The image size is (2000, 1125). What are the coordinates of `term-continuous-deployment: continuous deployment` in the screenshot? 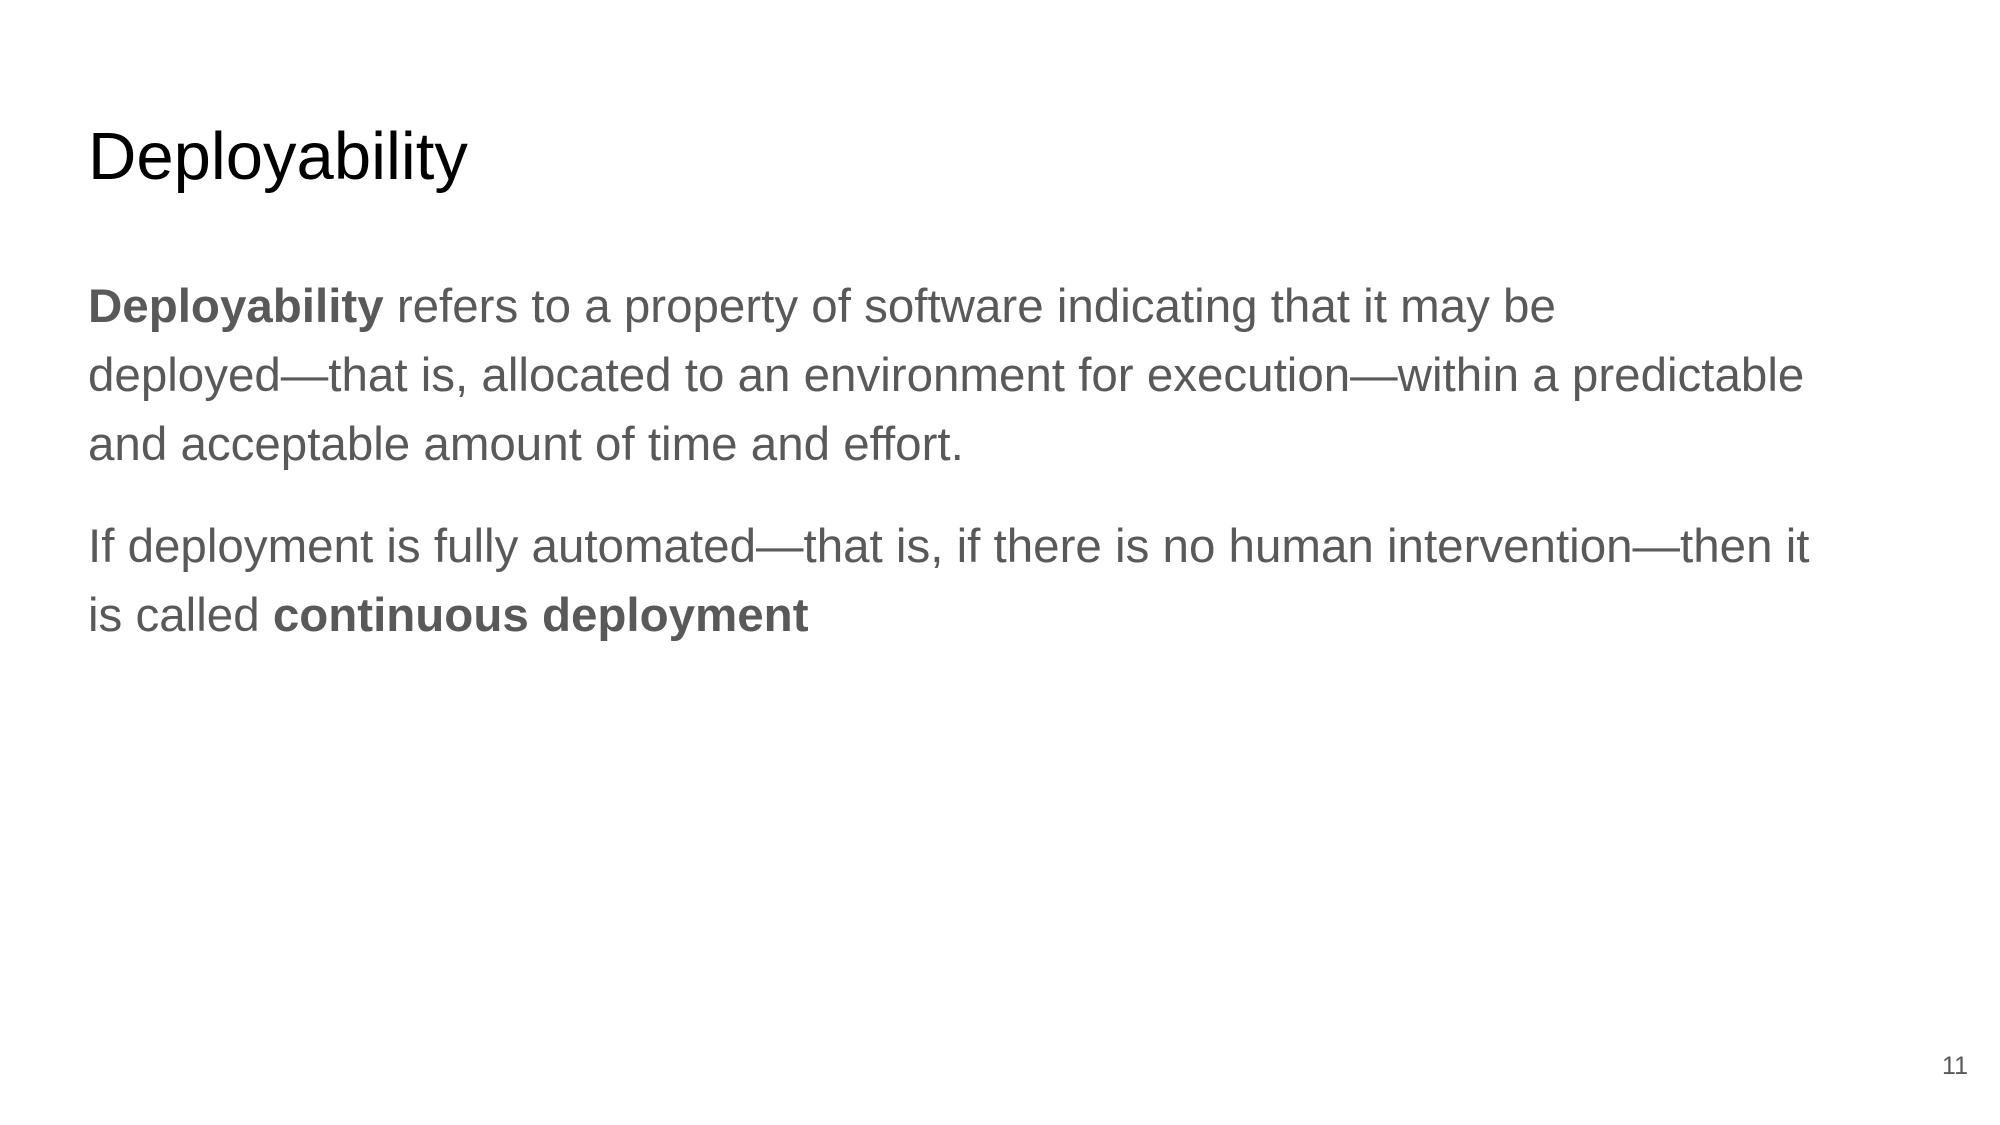 It's located at (540, 615).